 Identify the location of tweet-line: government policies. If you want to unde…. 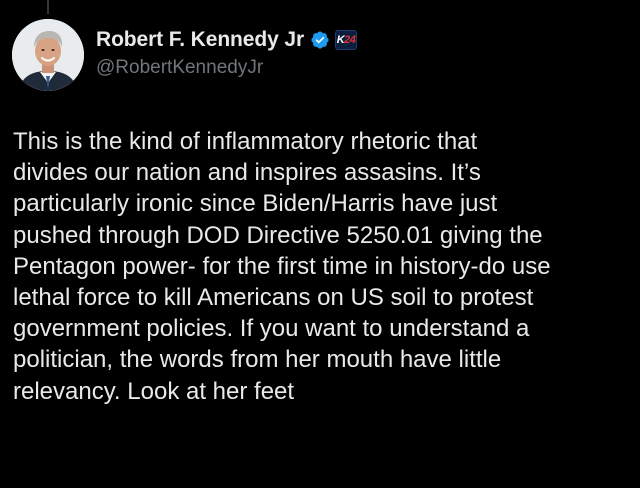
(271, 329).